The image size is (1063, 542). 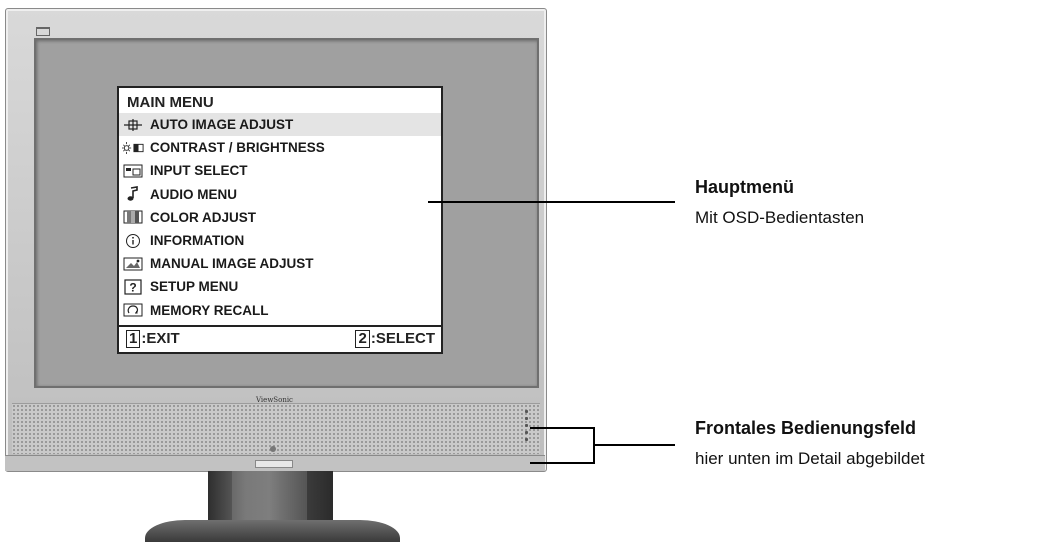 I want to click on exit-hint: 1:EXIT, so click(x=153, y=339).